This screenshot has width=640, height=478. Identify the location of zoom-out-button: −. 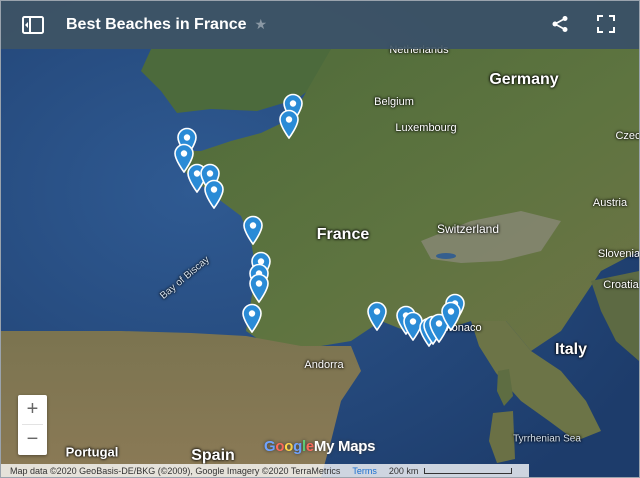
(32, 439).